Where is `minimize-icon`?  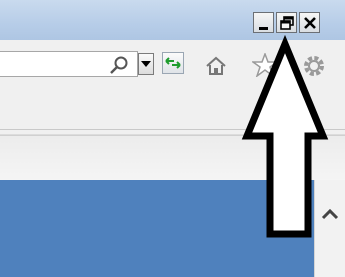
minimize-icon is located at coordinates (263, 28).